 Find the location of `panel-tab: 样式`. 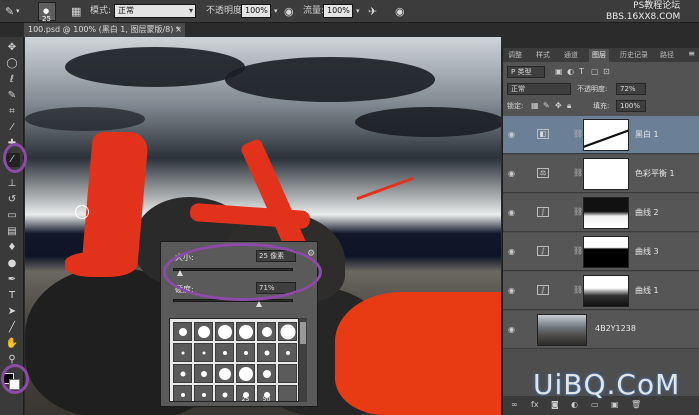

panel-tab: 样式 is located at coordinates (543, 55).